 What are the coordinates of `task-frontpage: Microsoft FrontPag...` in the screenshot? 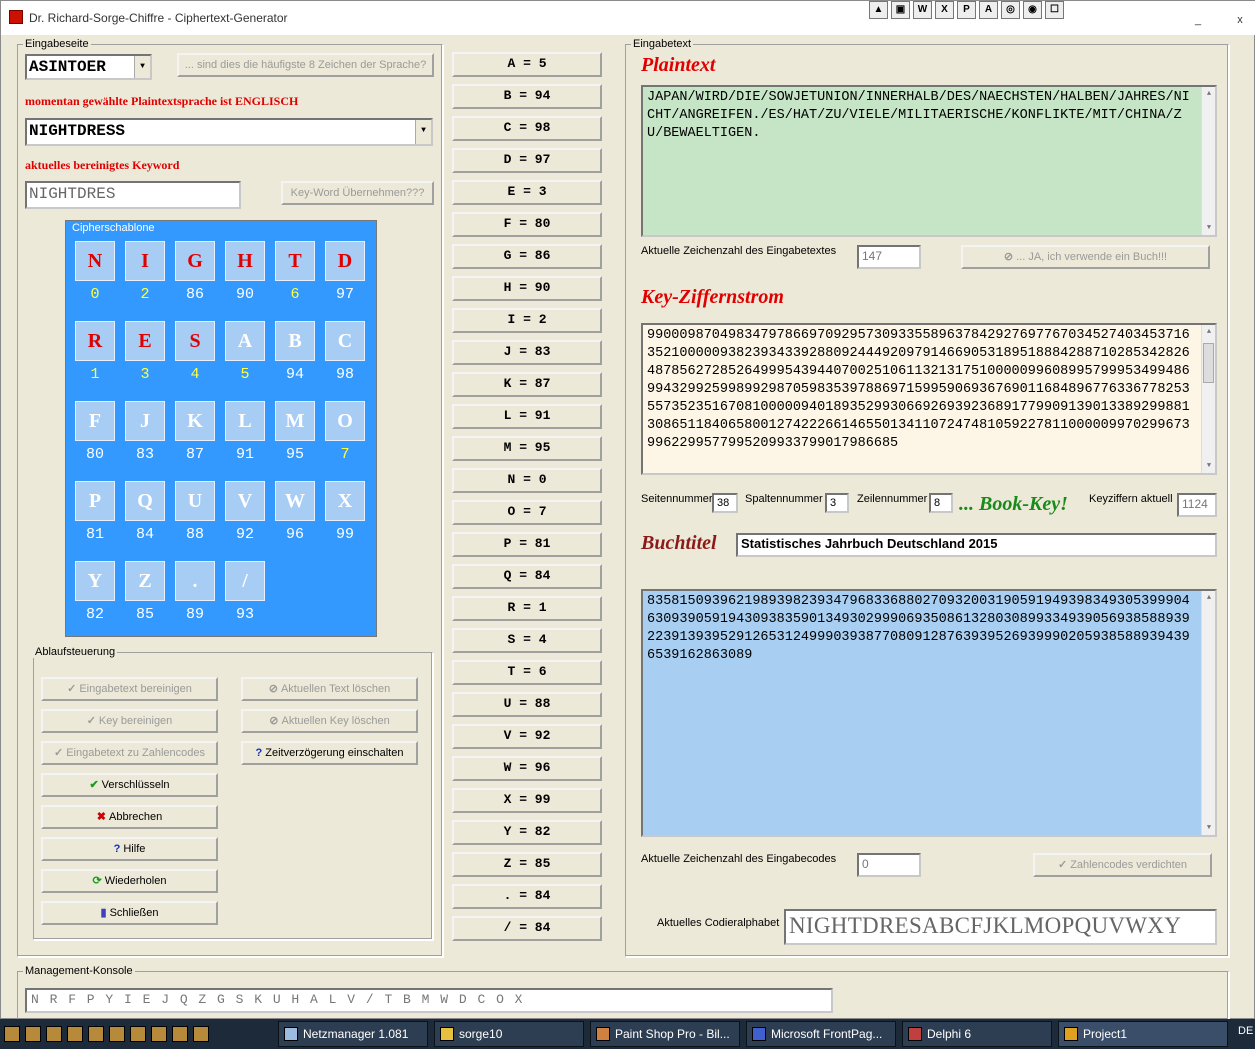 It's located at (821, 1034).